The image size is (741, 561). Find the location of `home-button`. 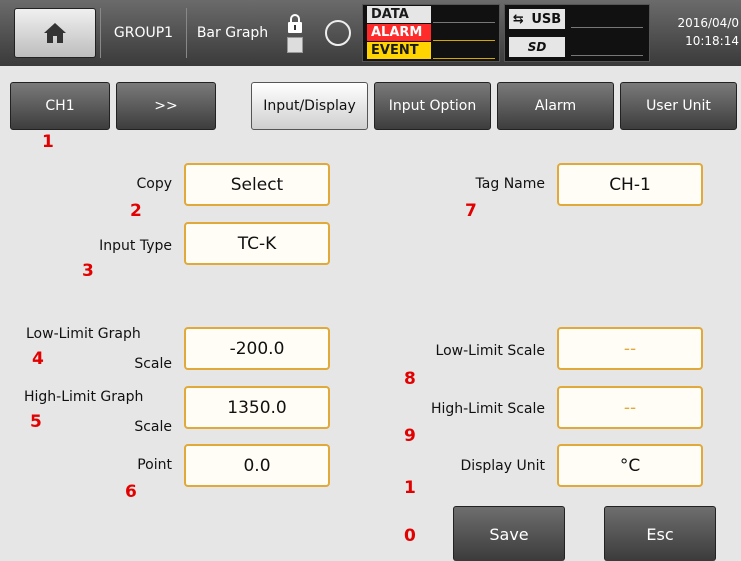

home-button is located at coordinates (55, 33).